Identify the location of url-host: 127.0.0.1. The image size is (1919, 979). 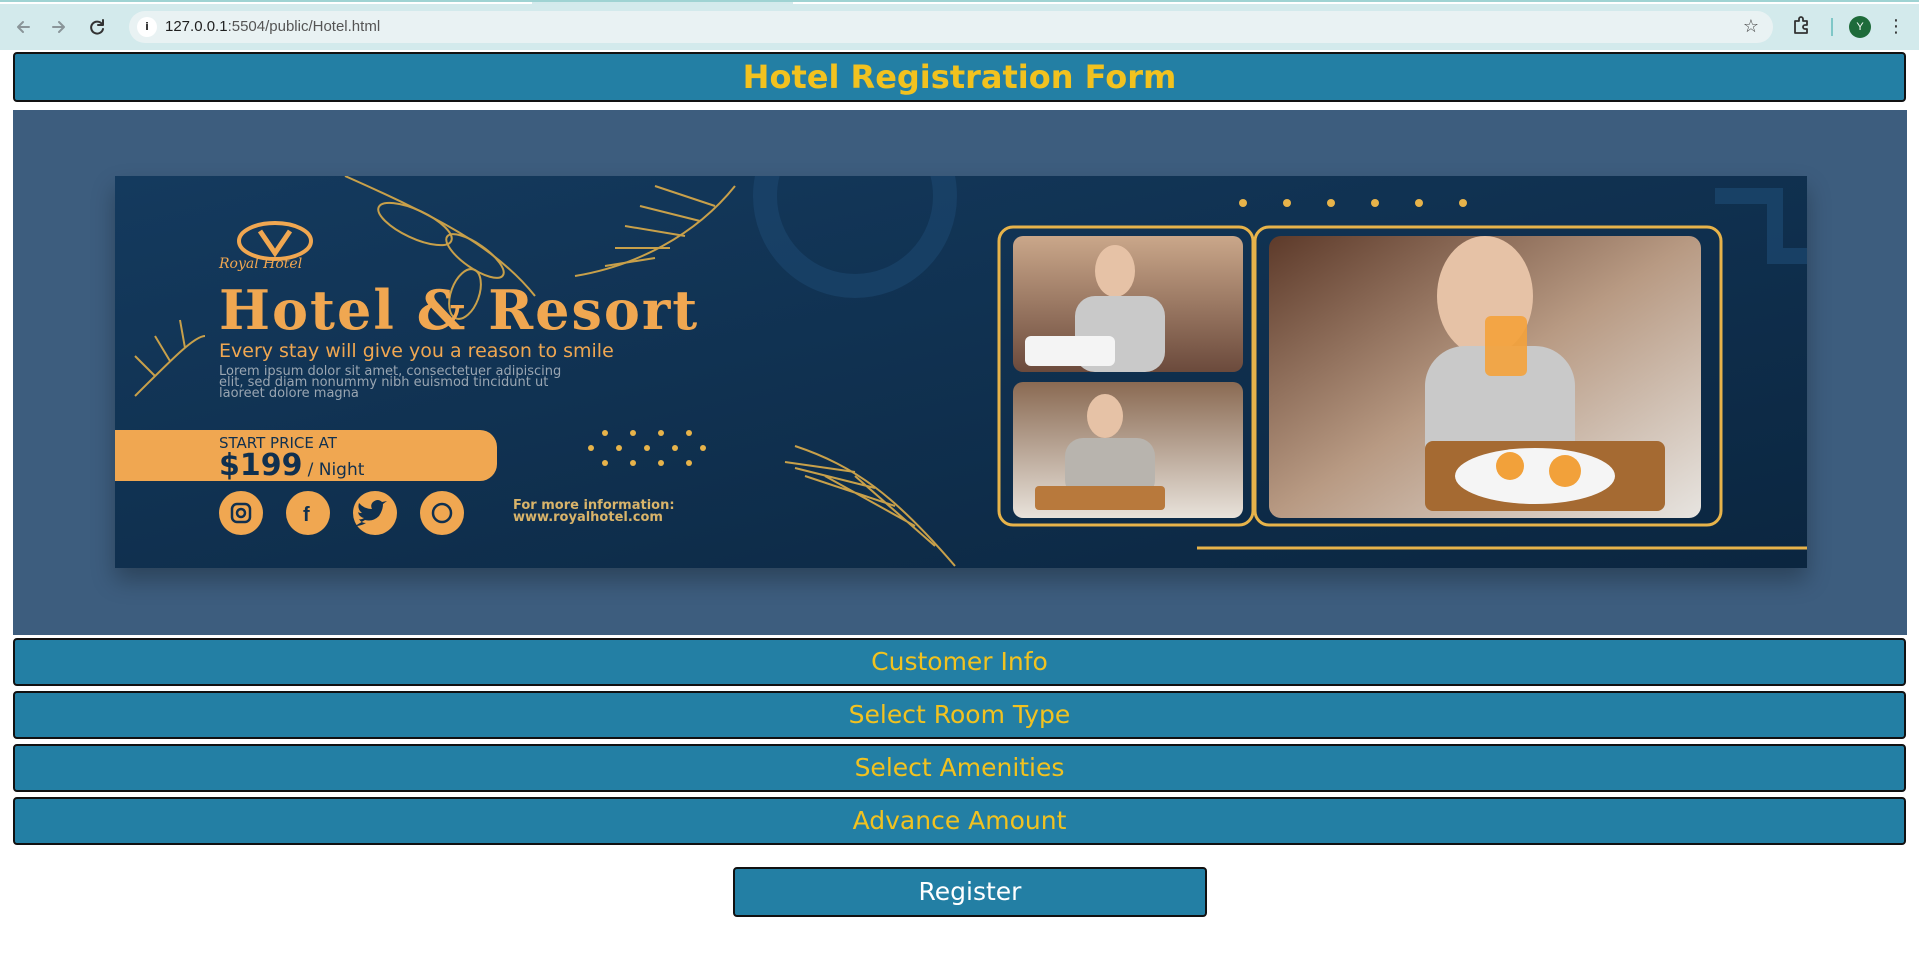
(196, 26).